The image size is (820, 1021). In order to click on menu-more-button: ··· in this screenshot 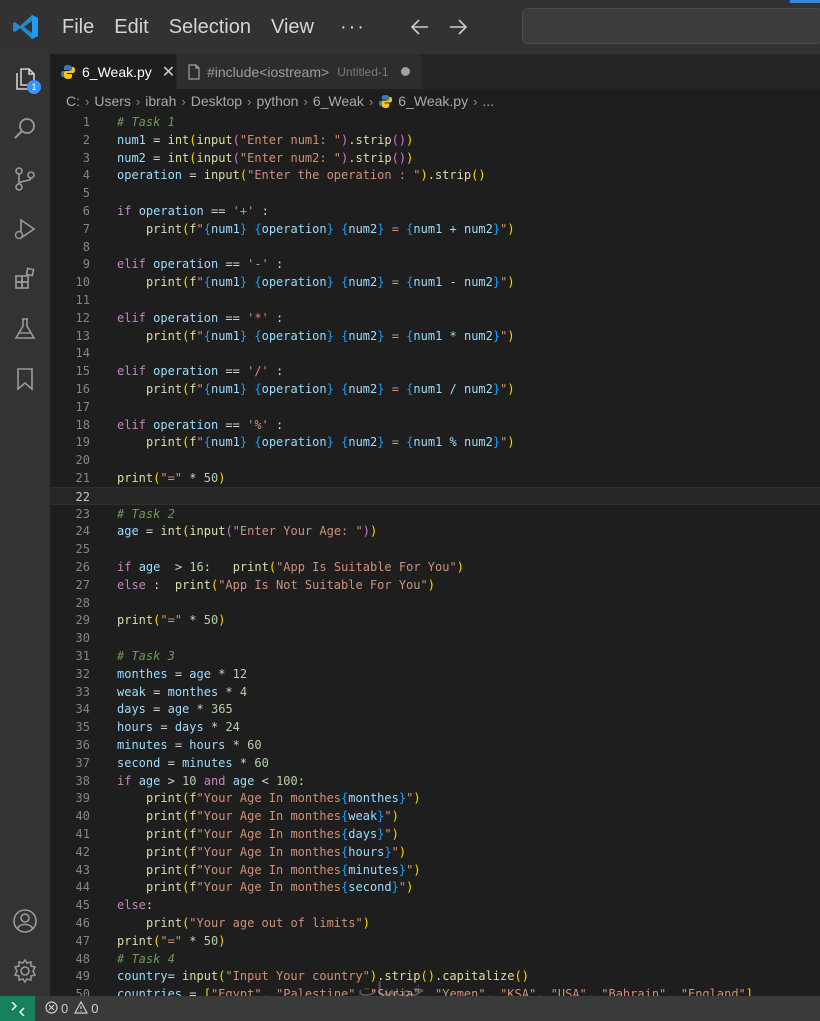, I will do `click(353, 27)`.